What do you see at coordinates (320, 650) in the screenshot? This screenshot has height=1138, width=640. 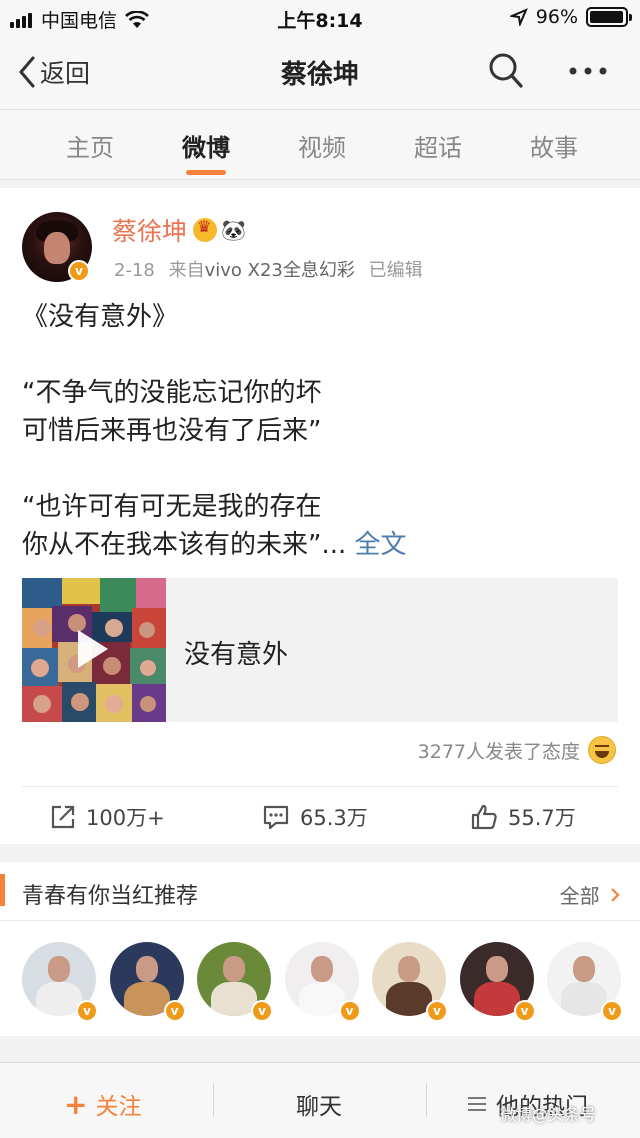 I see `video-card: 没有意外` at bounding box center [320, 650].